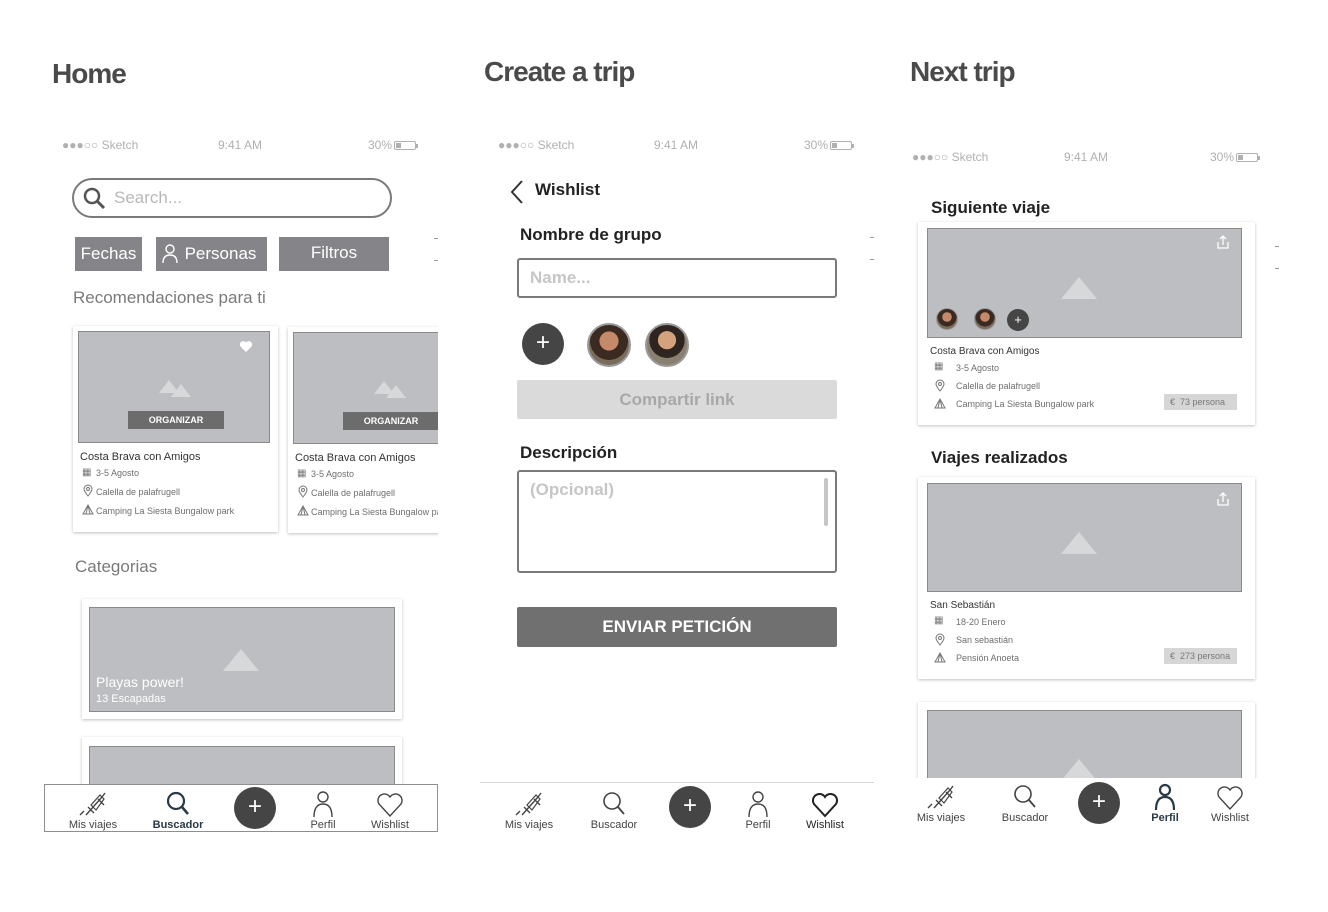 This screenshot has width=1328, height=912. Describe the element at coordinates (1086, 741) in the screenshot. I see `past-trip-card` at that location.